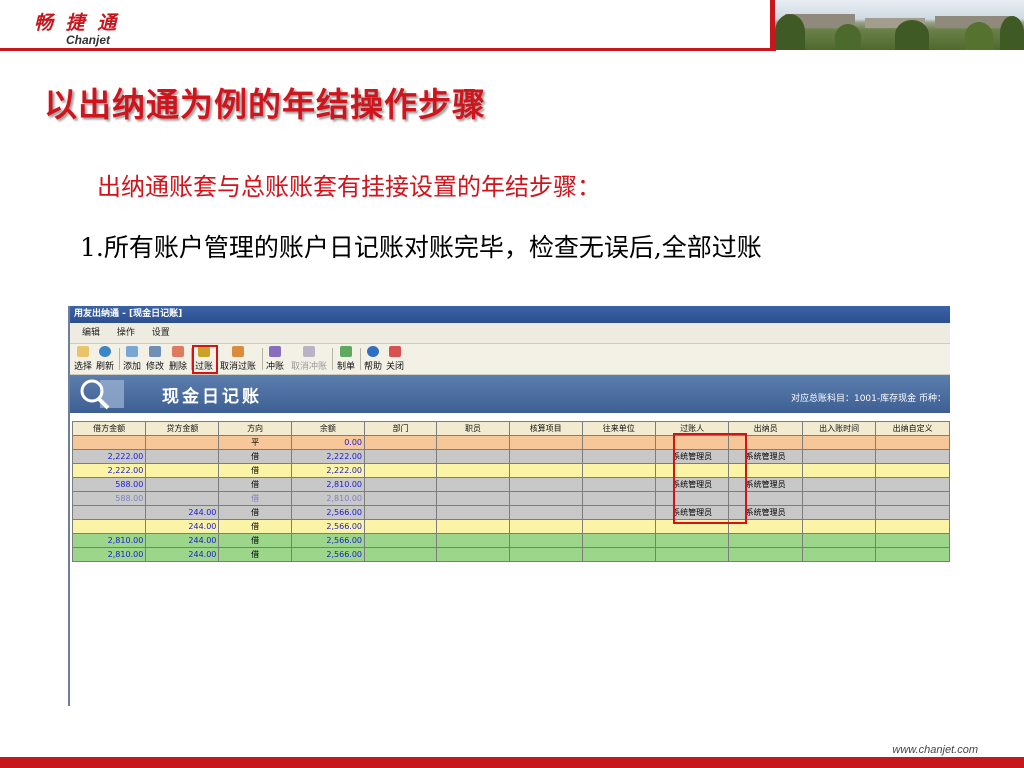  I want to click on unpost-button: 取消过账, so click(238, 359).